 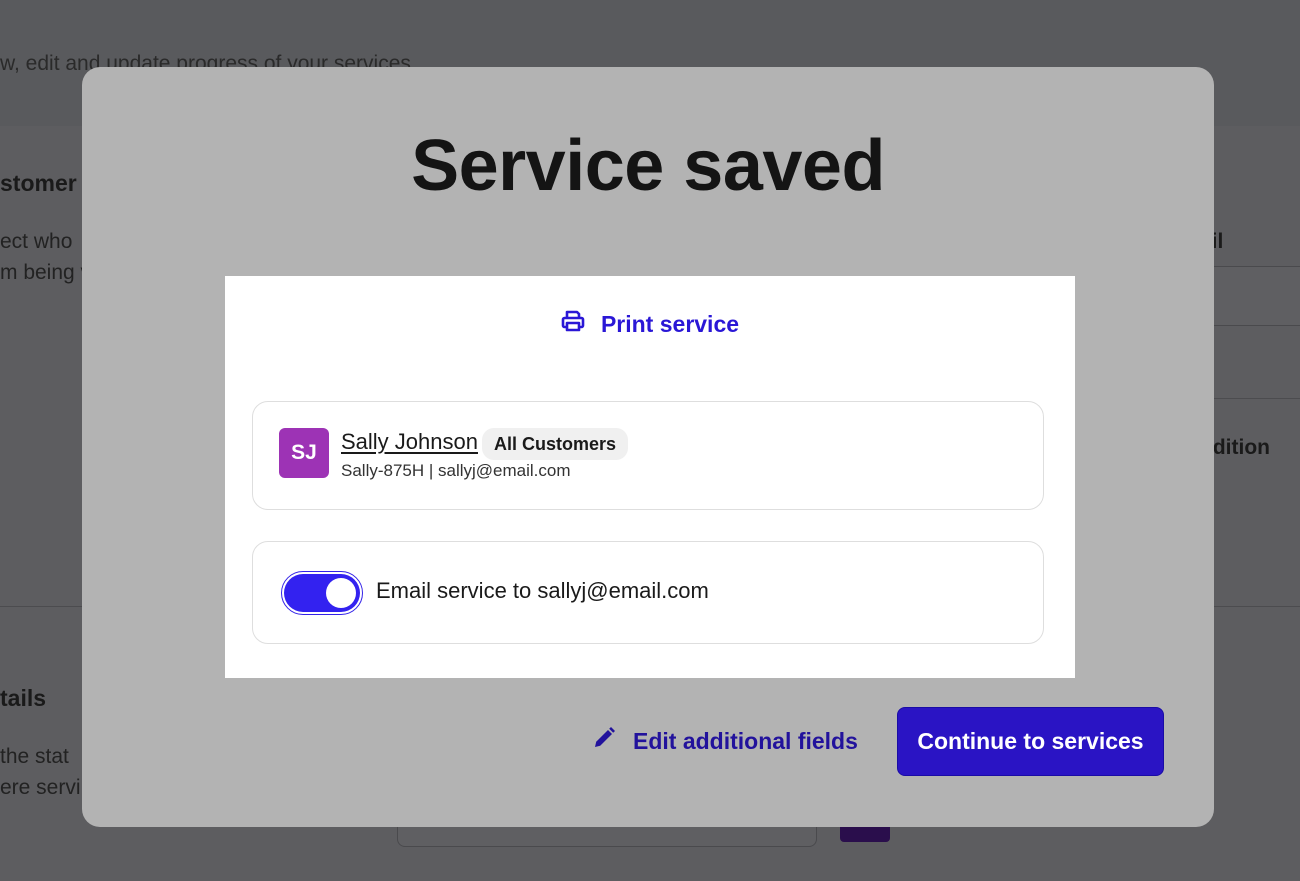 I want to click on email-service-option: Email service to sallyj@email.com, so click(x=648, y=592).